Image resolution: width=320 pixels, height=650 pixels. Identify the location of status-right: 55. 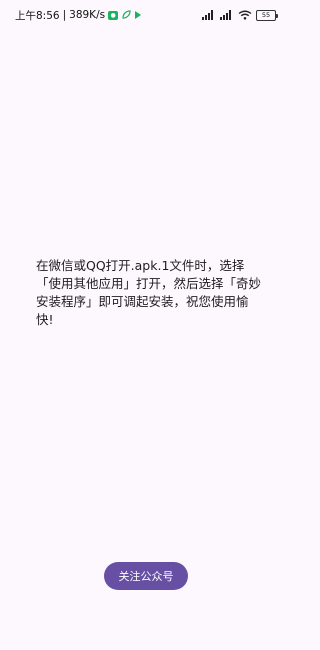
(240, 15).